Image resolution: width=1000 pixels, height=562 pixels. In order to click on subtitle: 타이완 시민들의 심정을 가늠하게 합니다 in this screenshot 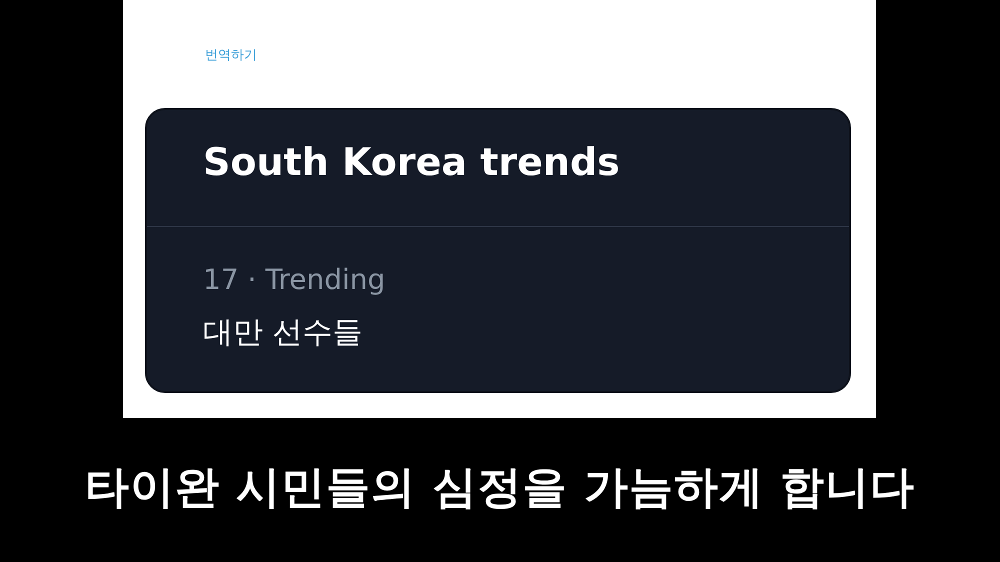, I will do `click(500, 488)`.